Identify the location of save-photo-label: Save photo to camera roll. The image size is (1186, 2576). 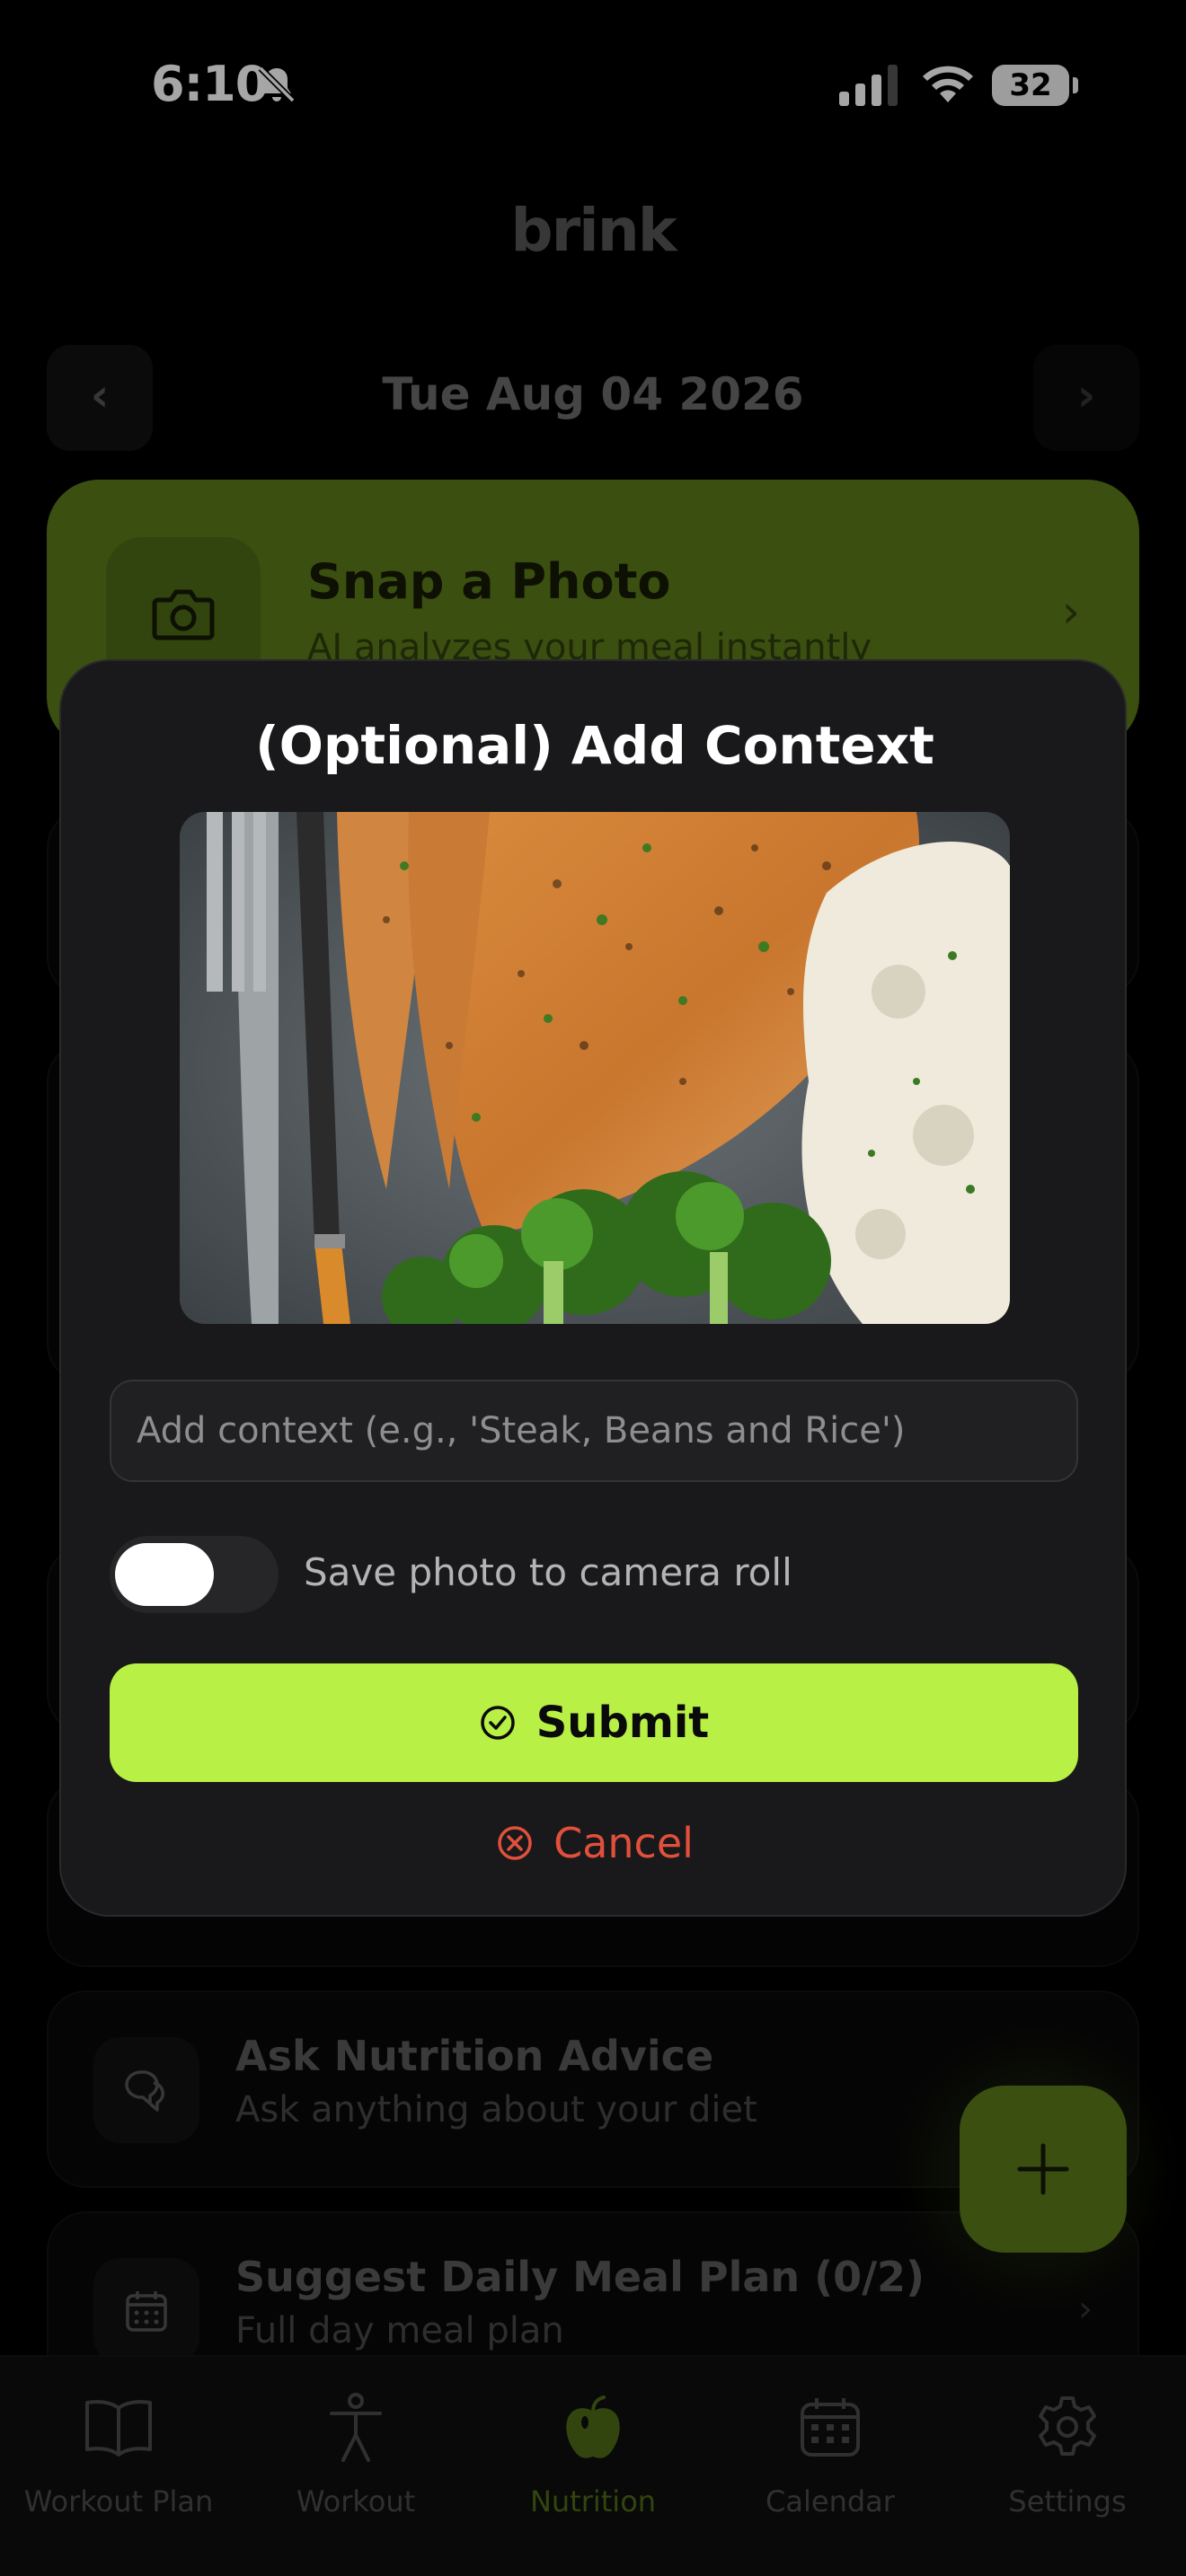
(548, 1572).